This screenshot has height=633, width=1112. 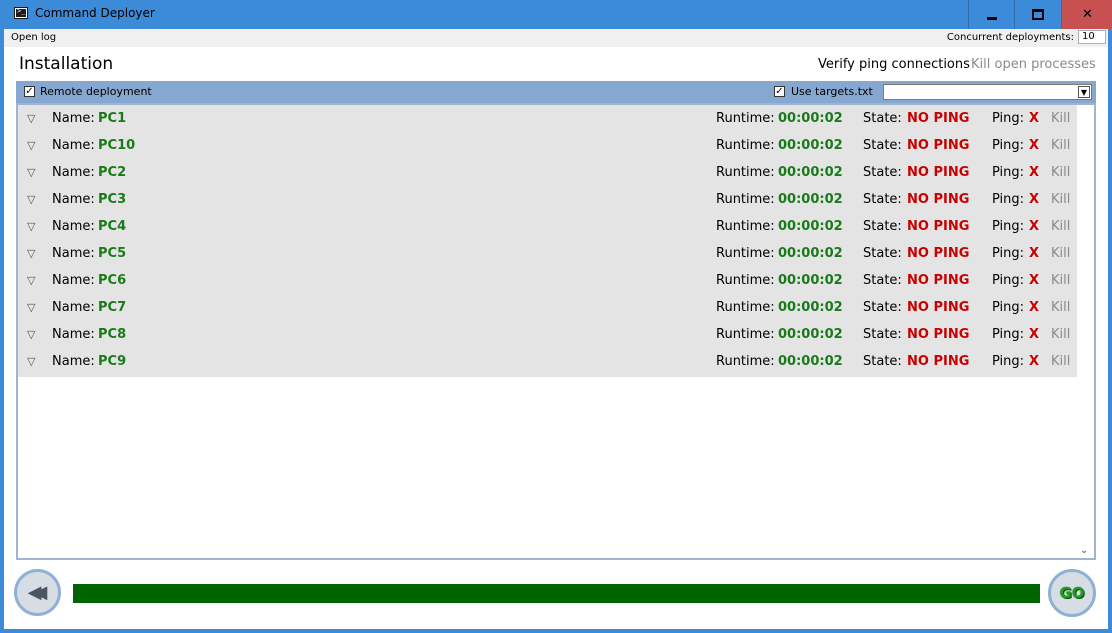 I want to click on kill-open-processes-link: Kill open processes, so click(x=1033, y=64).